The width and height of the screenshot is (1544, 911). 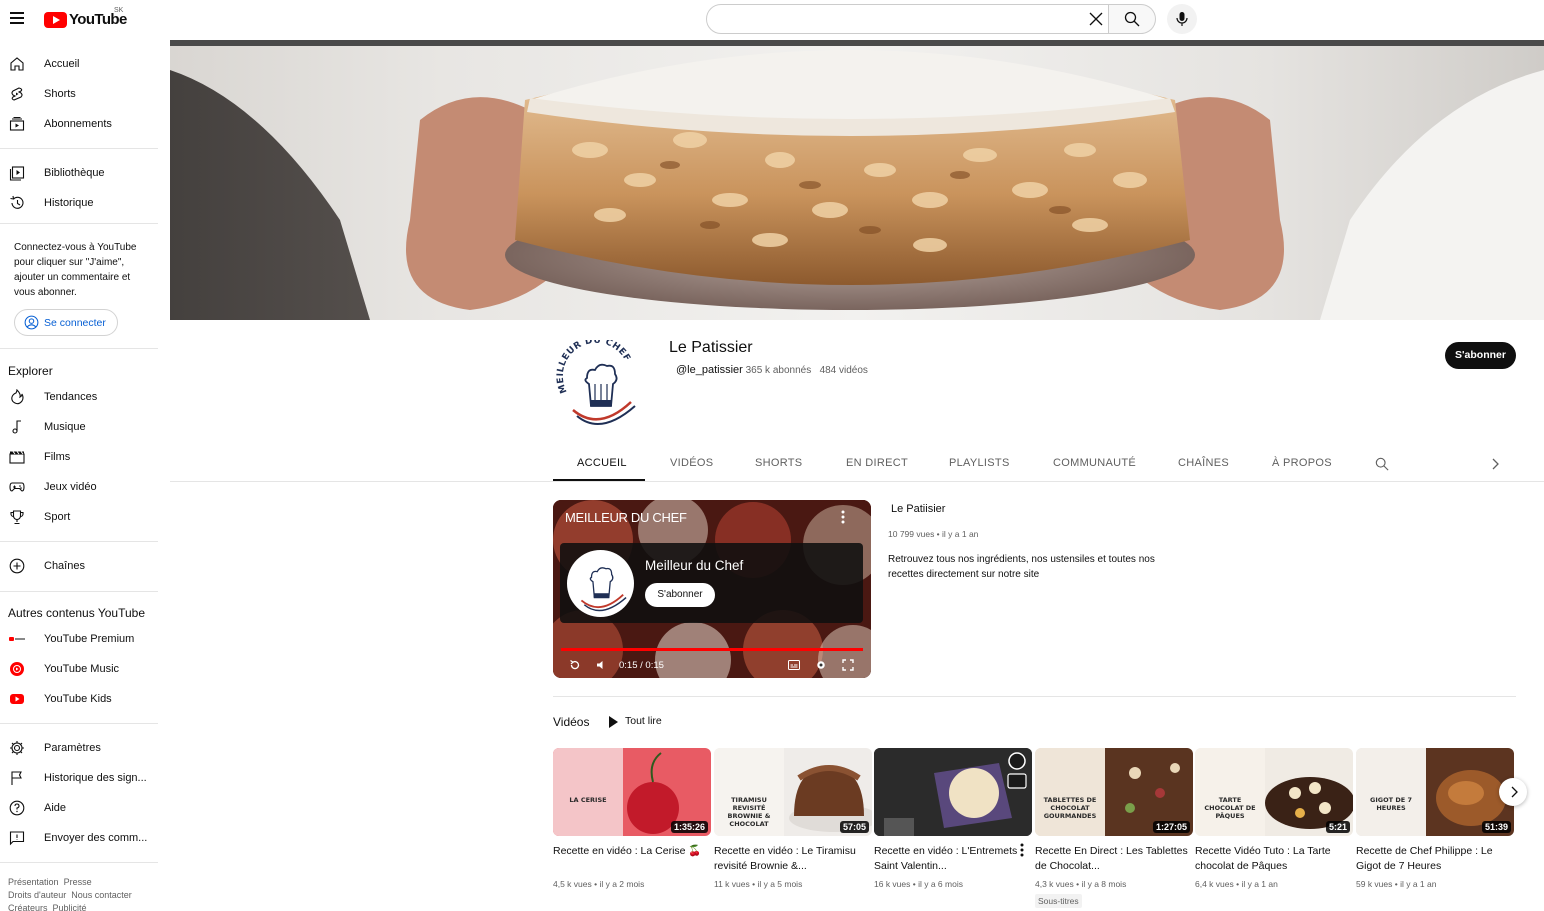 I want to click on sidebar-item-youtube-kids: YouTube Kids, so click(x=80, y=699).